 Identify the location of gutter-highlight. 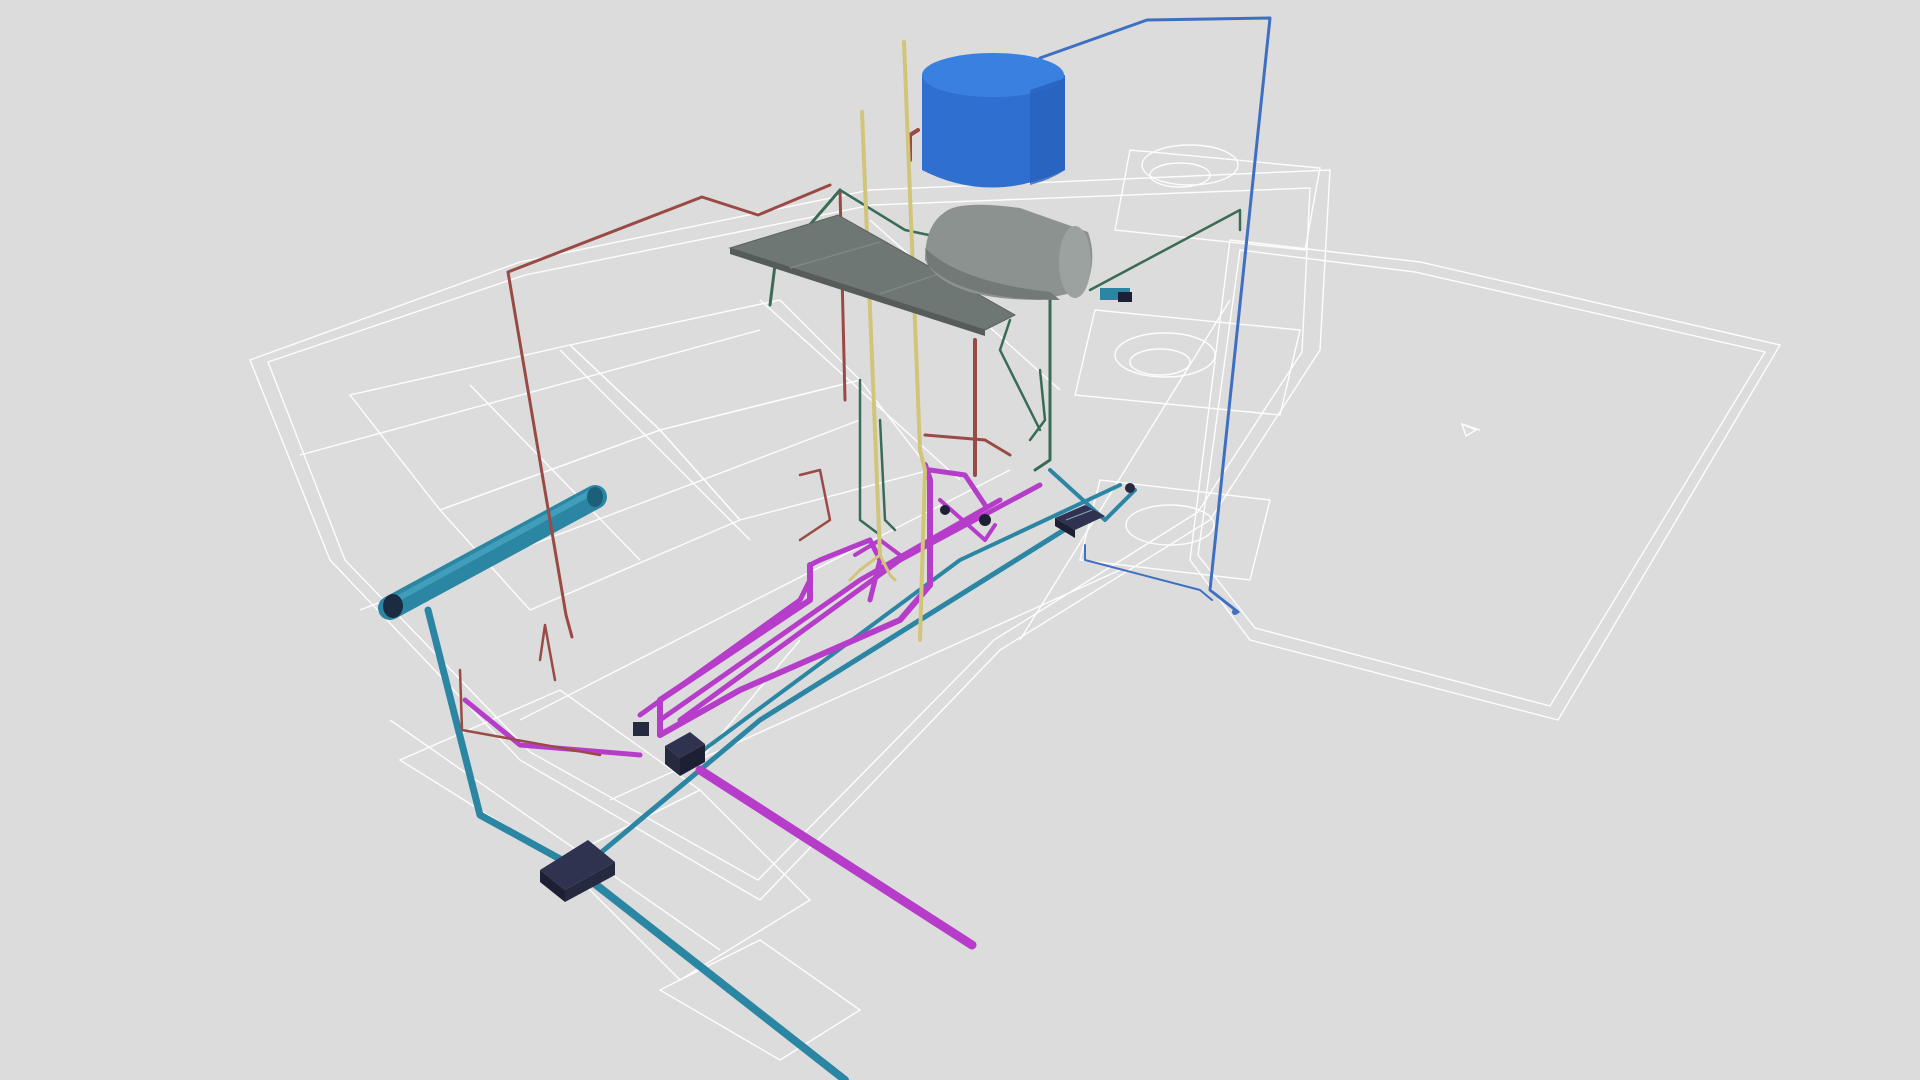
(493, 546).